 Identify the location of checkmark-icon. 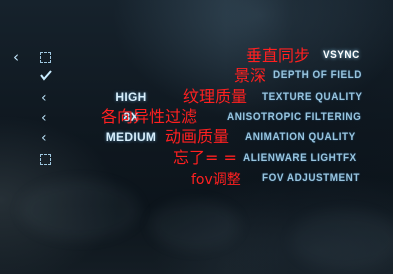
(46, 75).